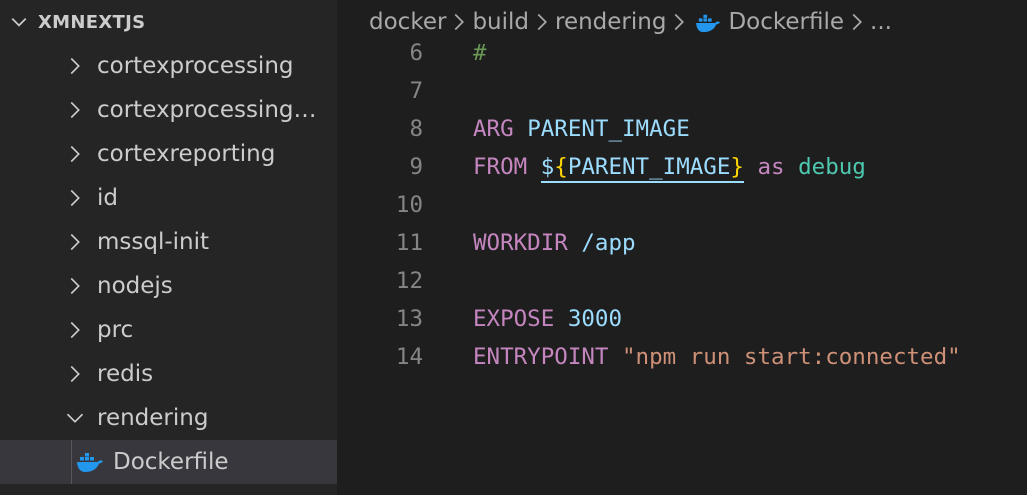 The width and height of the screenshot is (1027, 495). Describe the element at coordinates (416, 91) in the screenshot. I see `line-number: 7` at that location.